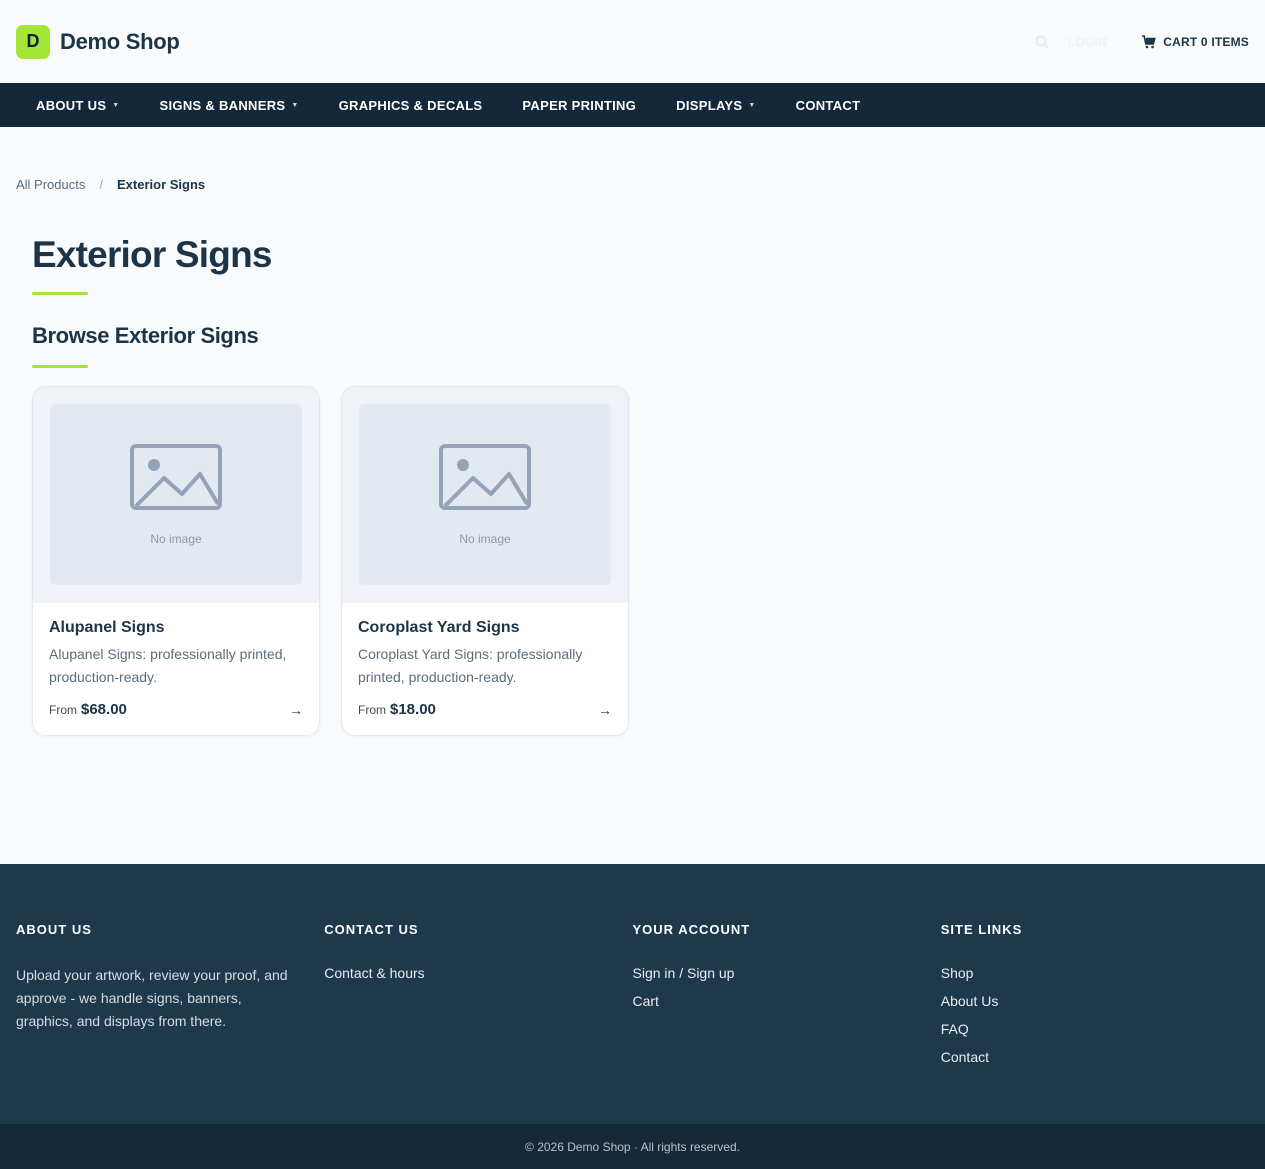  I want to click on nav-item-label: DISPLAYS, so click(709, 105).